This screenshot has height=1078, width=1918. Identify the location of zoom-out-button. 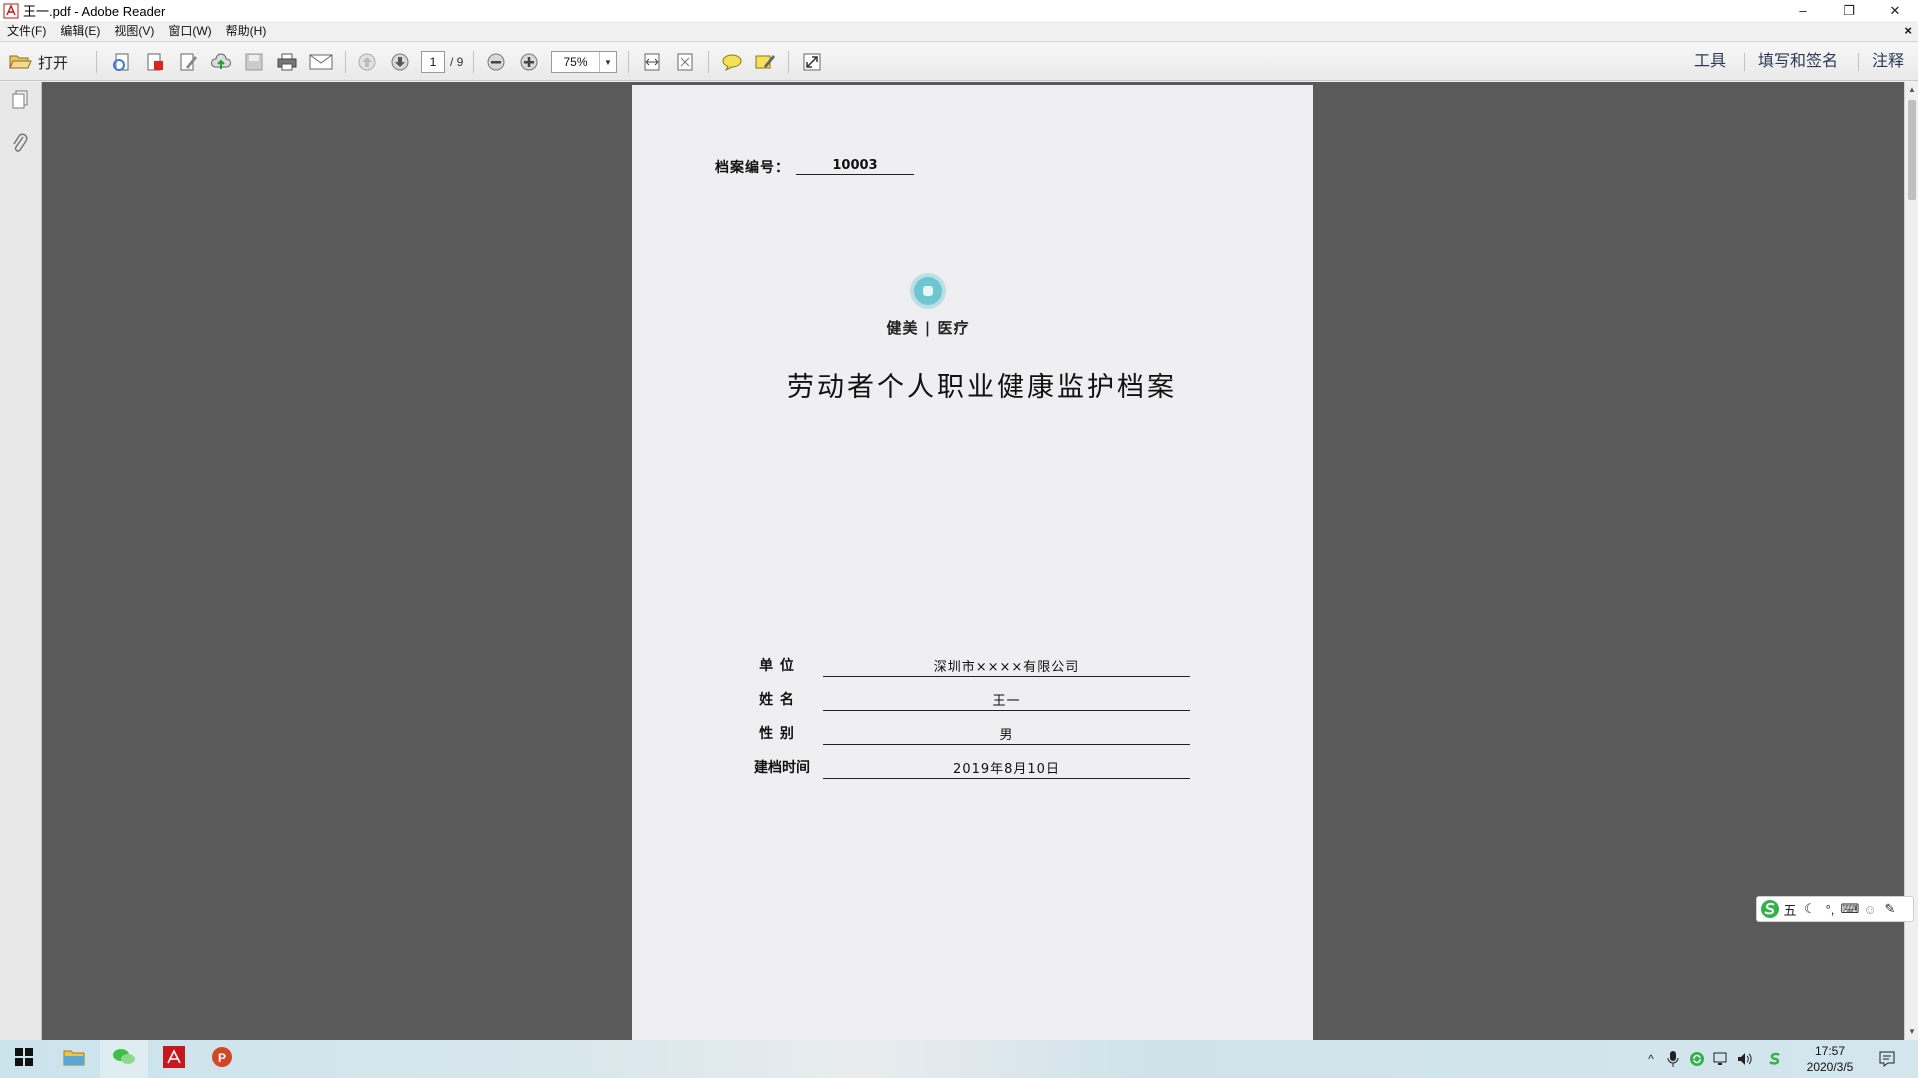
(496, 62).